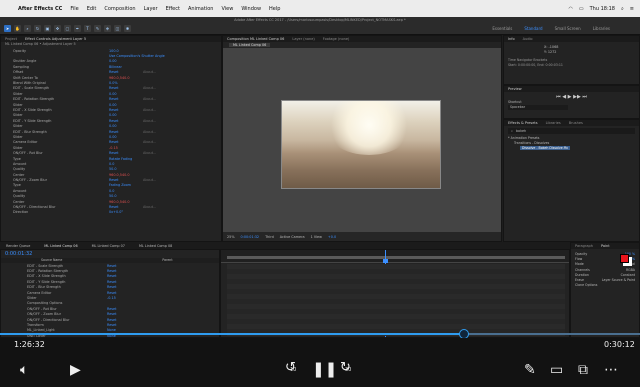 This screenshot has width=640, height=387. What do you see at coordinates (584, 246) in the screenshot?
I see `tab-paragraph: Paragraph` at bounding box center [584, 246].